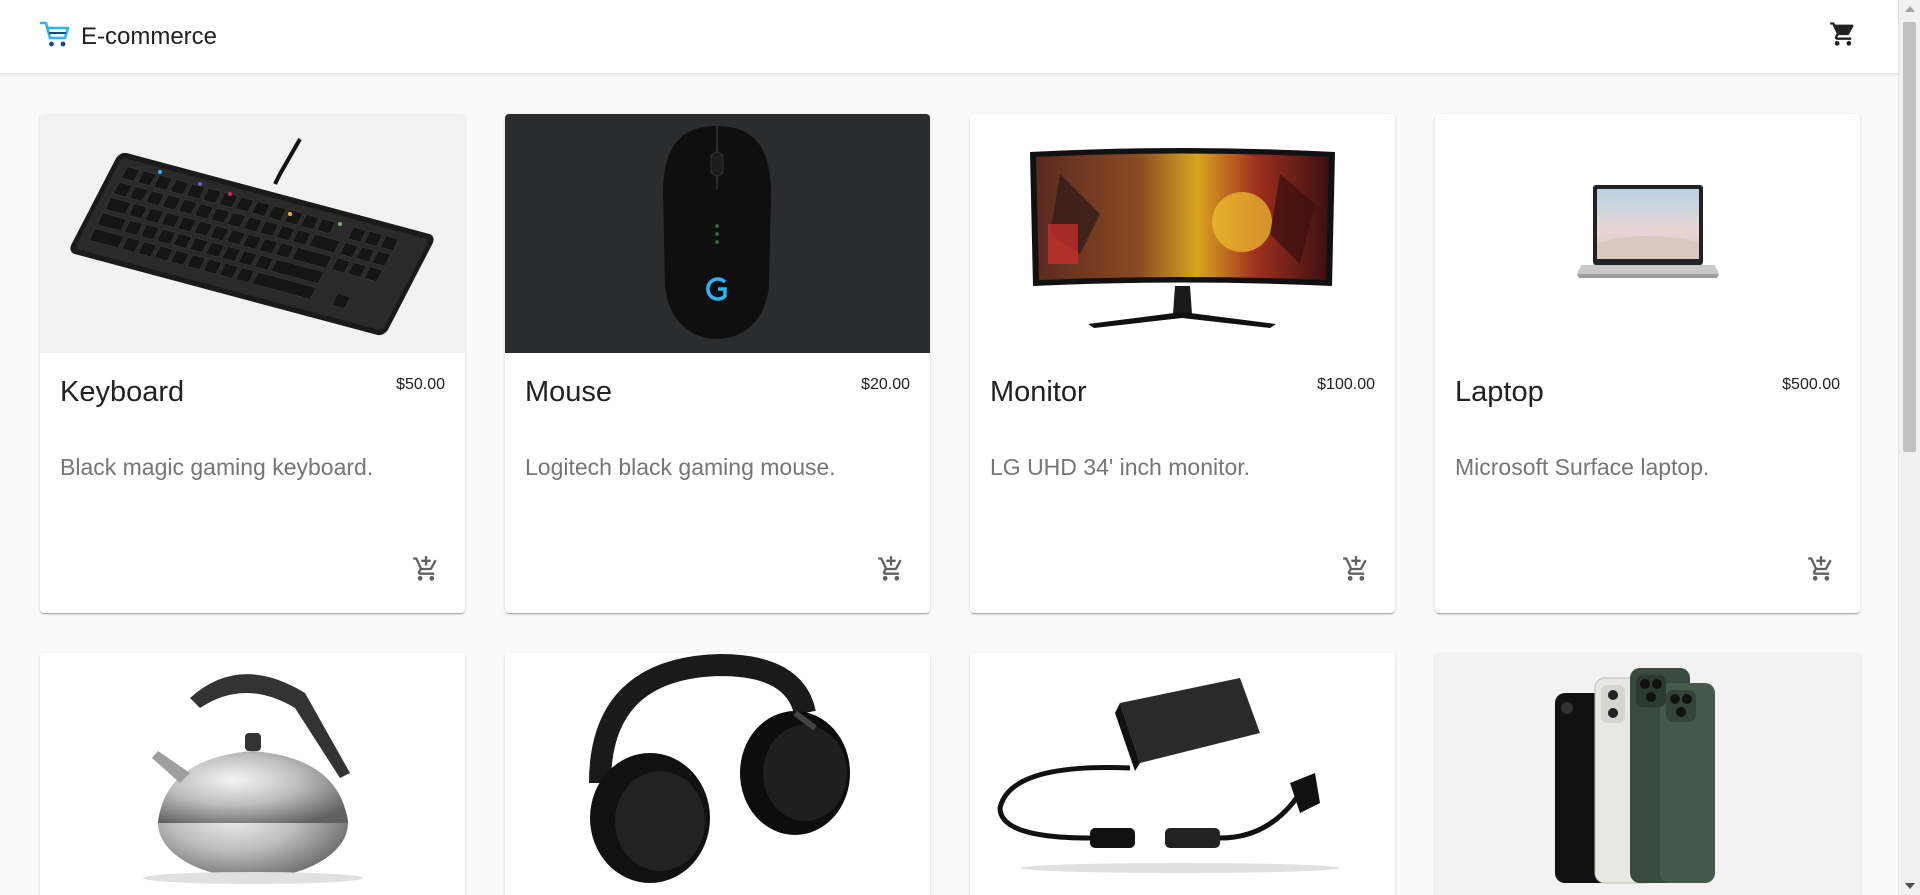 This screenshot has width=1920, height=895. What do you see at coordinates (1182, 233) in the screenshot?
I see `monitor-image` at bounding box center [1182, 233].